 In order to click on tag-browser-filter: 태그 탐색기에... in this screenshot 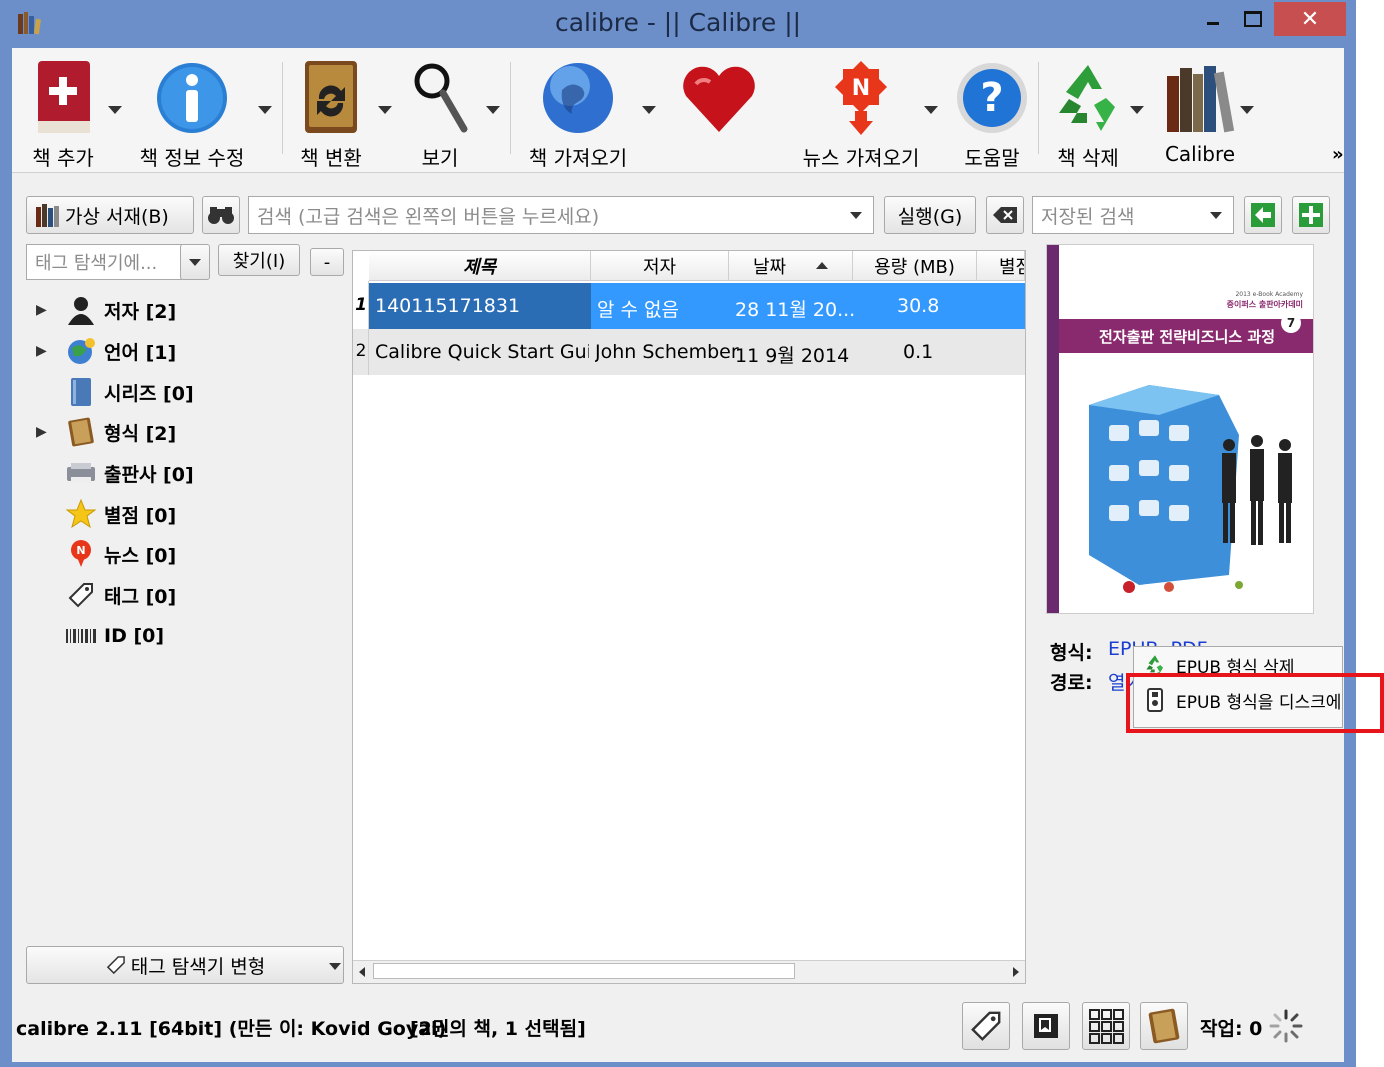, I will do `click(104, 262)`.